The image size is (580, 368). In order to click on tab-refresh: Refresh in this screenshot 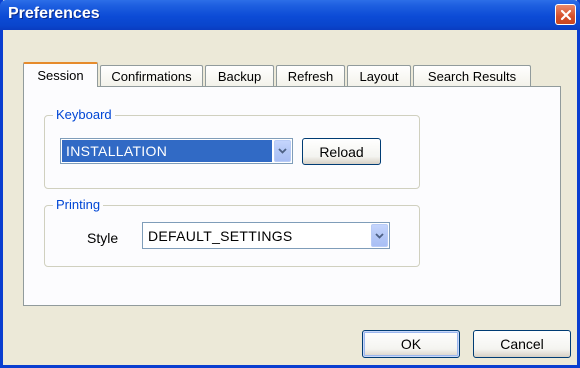, I will do `click(310, 75)`.